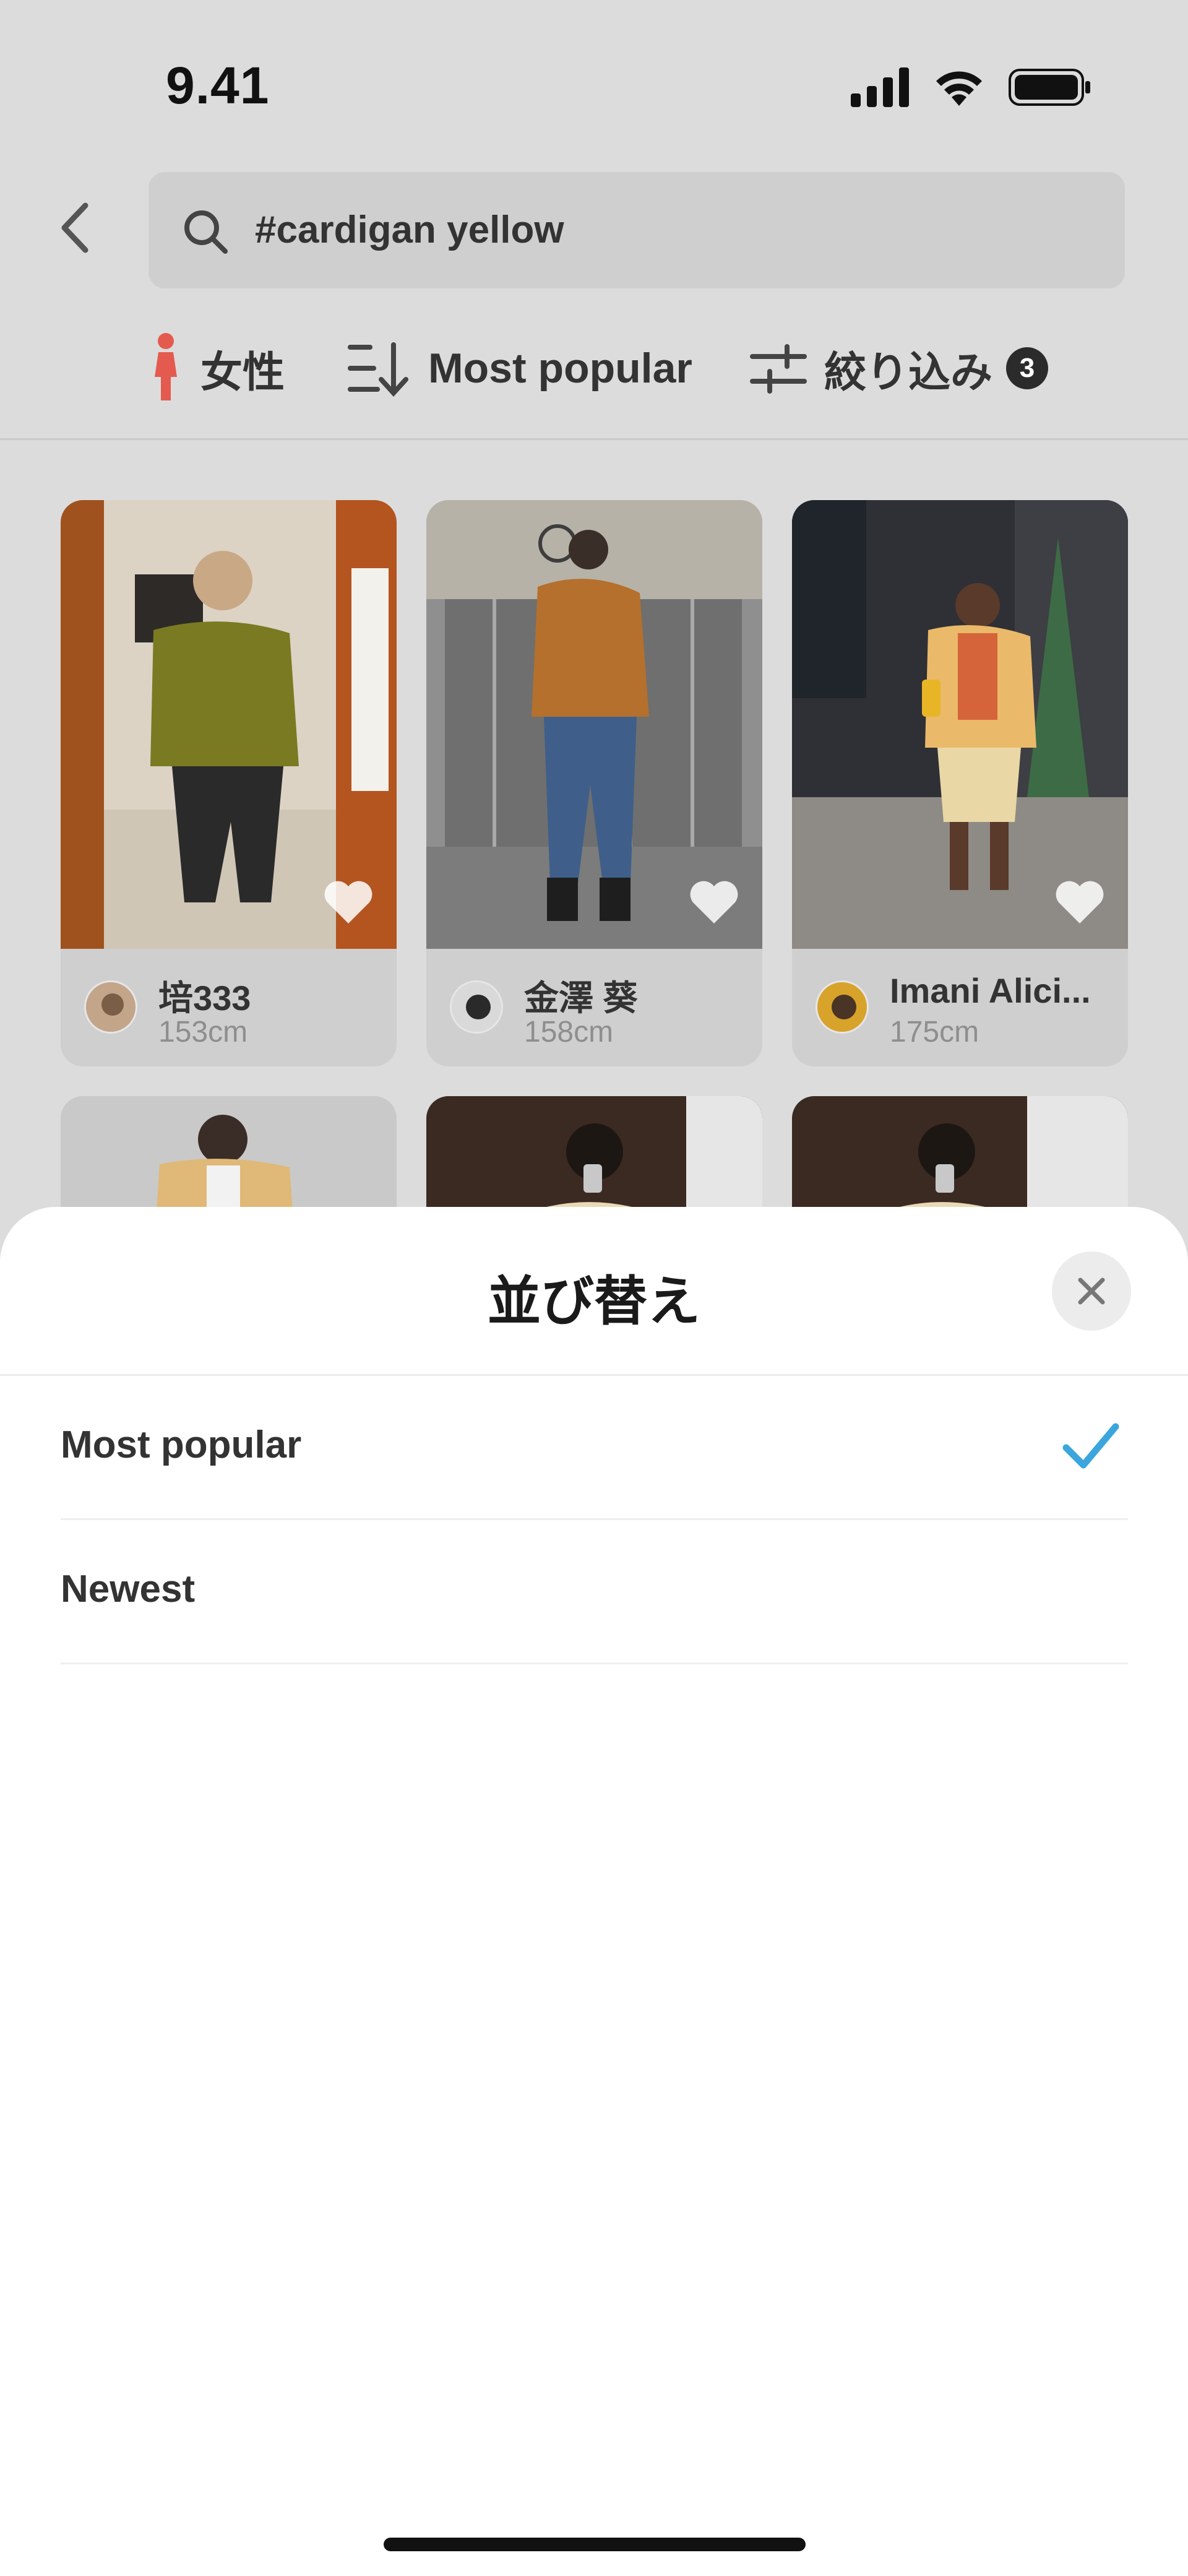  What do you see at coordinates (378, 369) in the screenshot?
I see `sort-icon` at bounding box center [378, 369].